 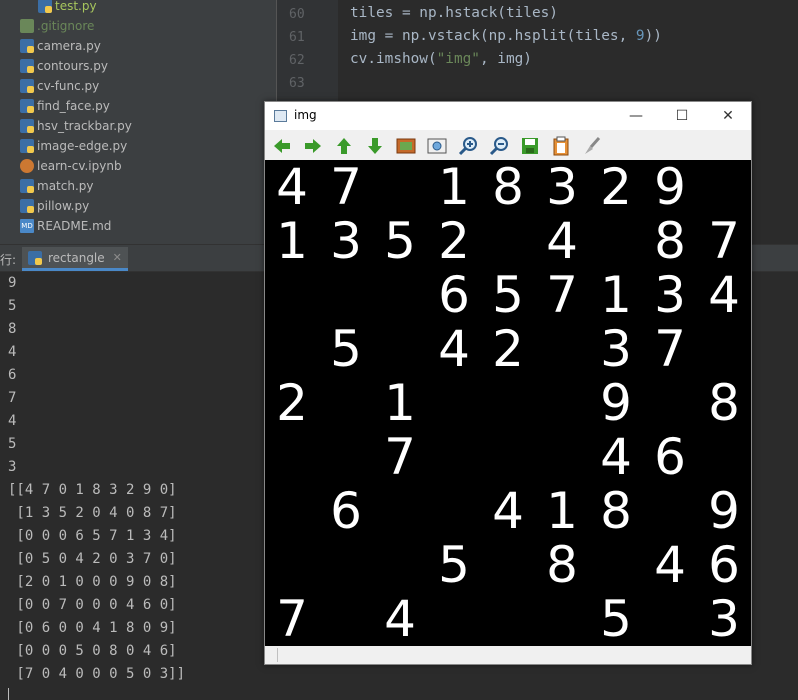 I want to click on file-item: pillow.py, so click(x=54, y=206).